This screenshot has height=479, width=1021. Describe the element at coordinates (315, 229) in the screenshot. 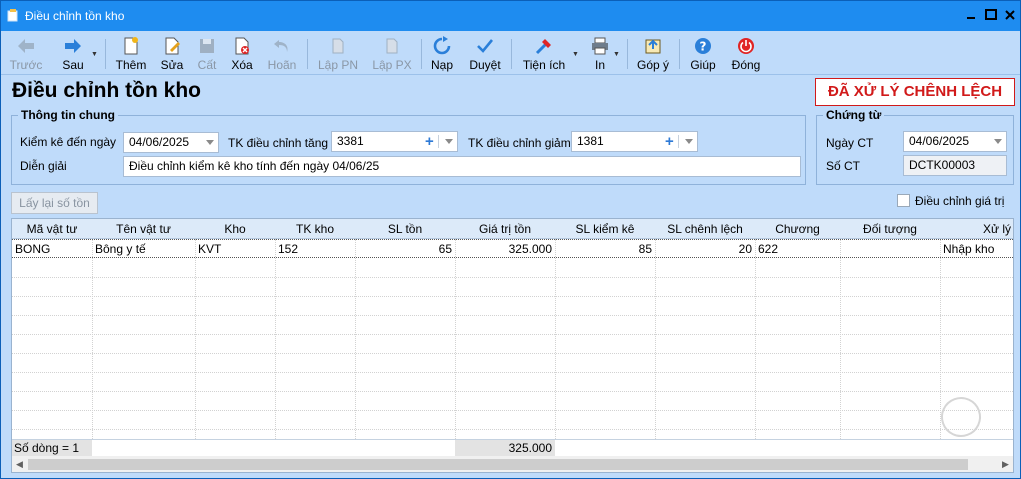

I see `column-header: TK kho` at that location.